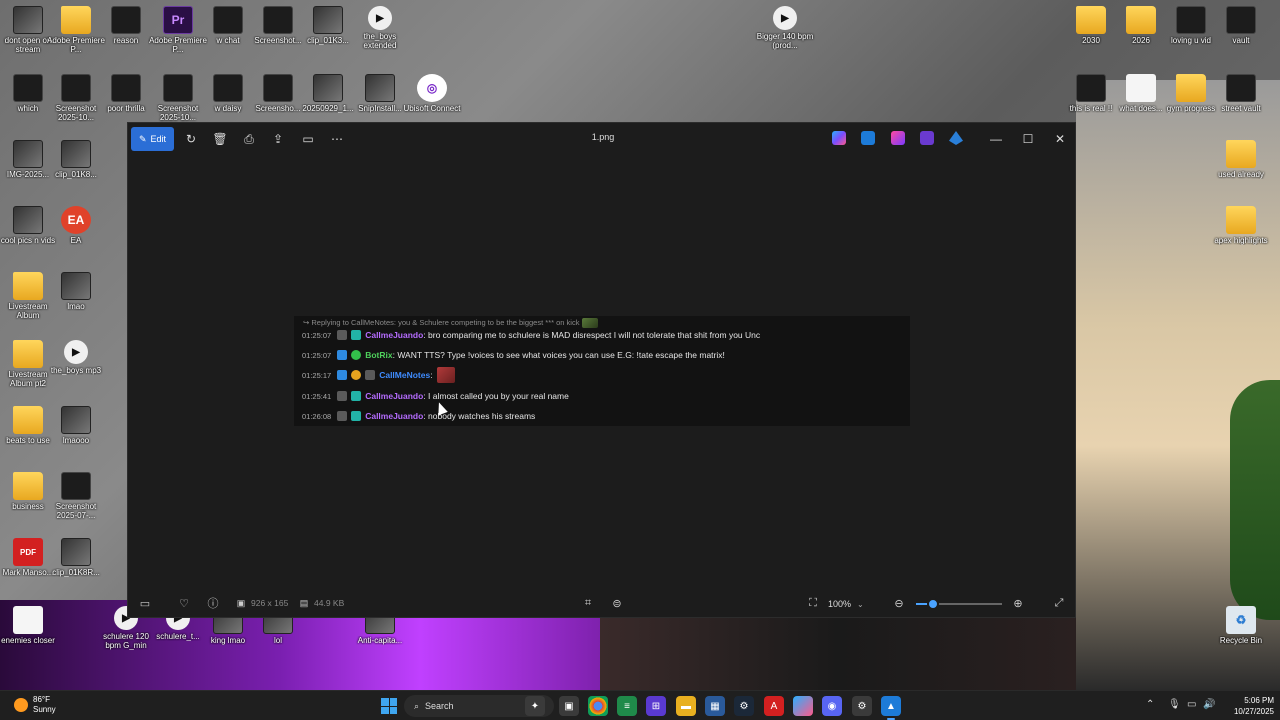 Image resolution: width=1280 pixels, height=720 pixels. I want to click on message-timestamp: 01:26:08, so click(317, 416).